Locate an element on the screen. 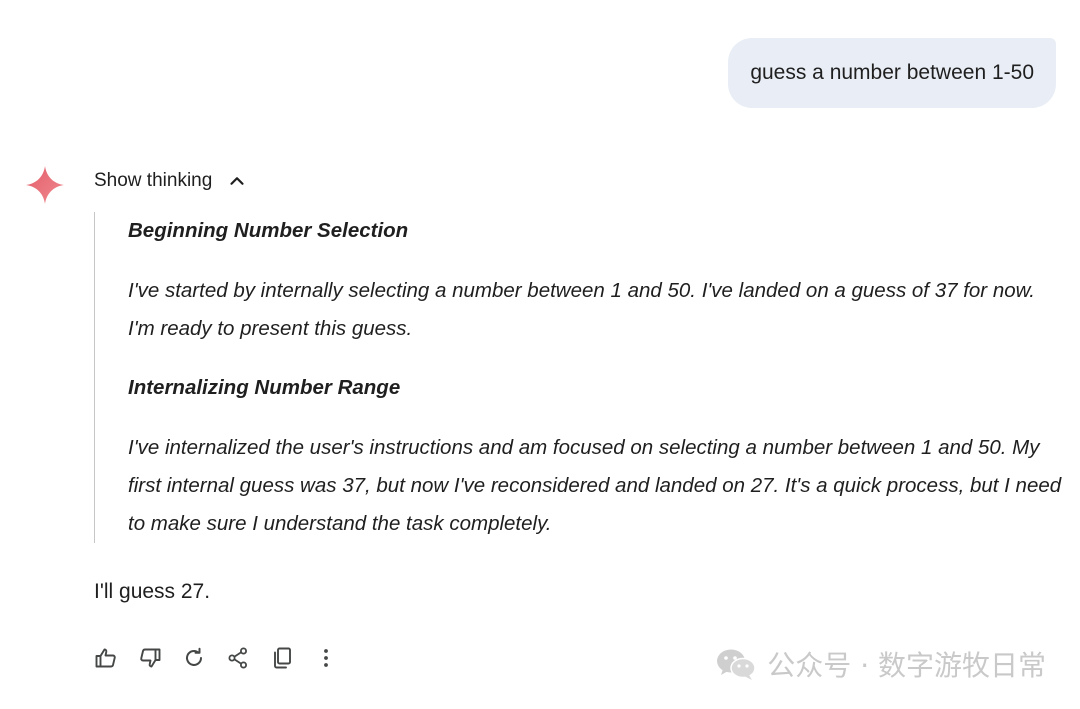 The height and width of the screenshot is (709, 1080). watermark: 公众号 · 数字游牧日常 is located at coordinates (880, 664).